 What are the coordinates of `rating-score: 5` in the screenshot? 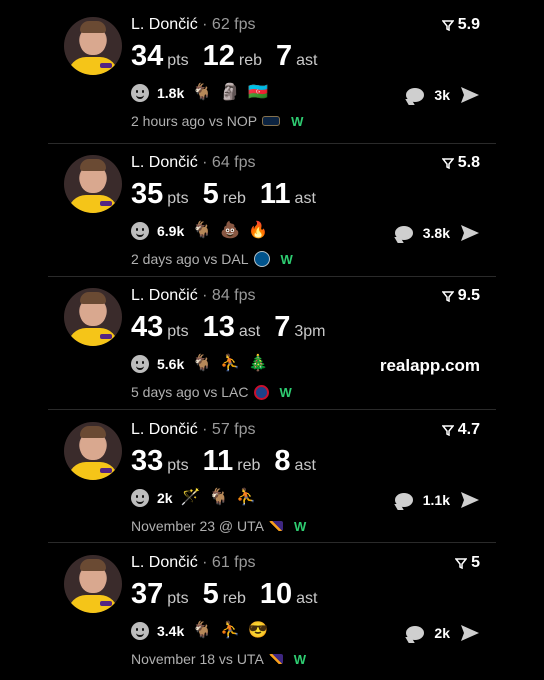 It's located at (467, 563).